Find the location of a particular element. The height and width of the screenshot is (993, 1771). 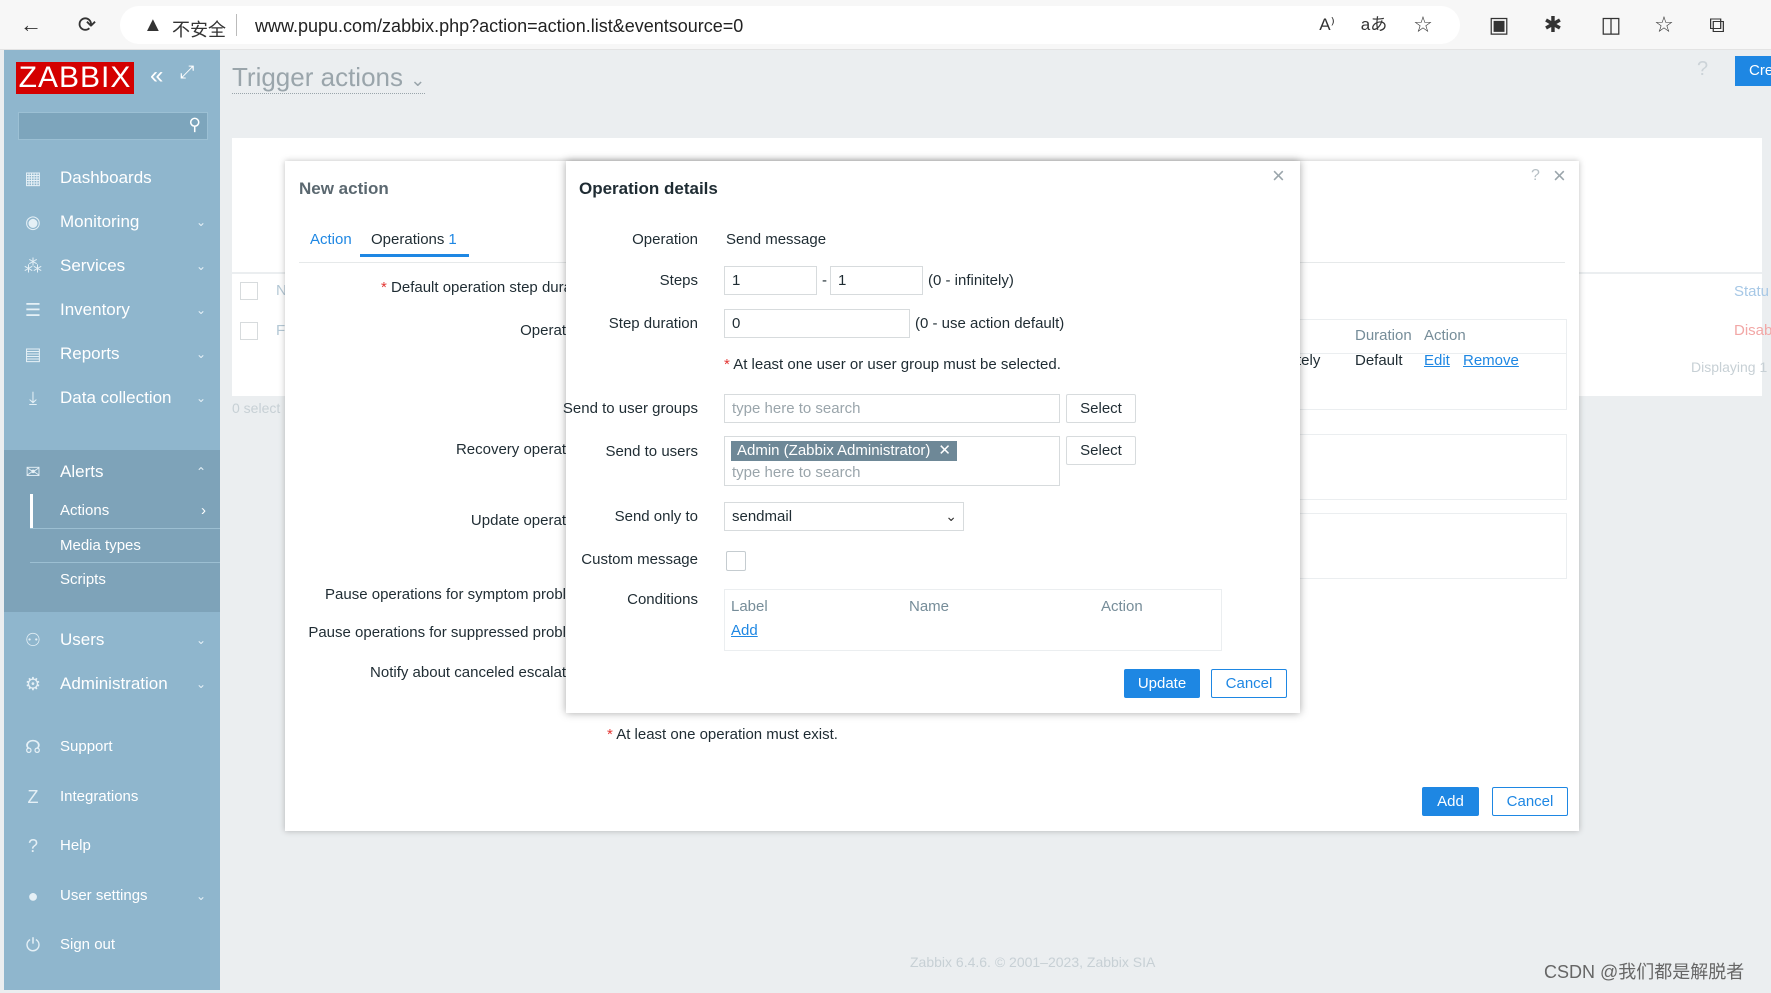

menu-label: Administration is located at coordinates (114, 683).